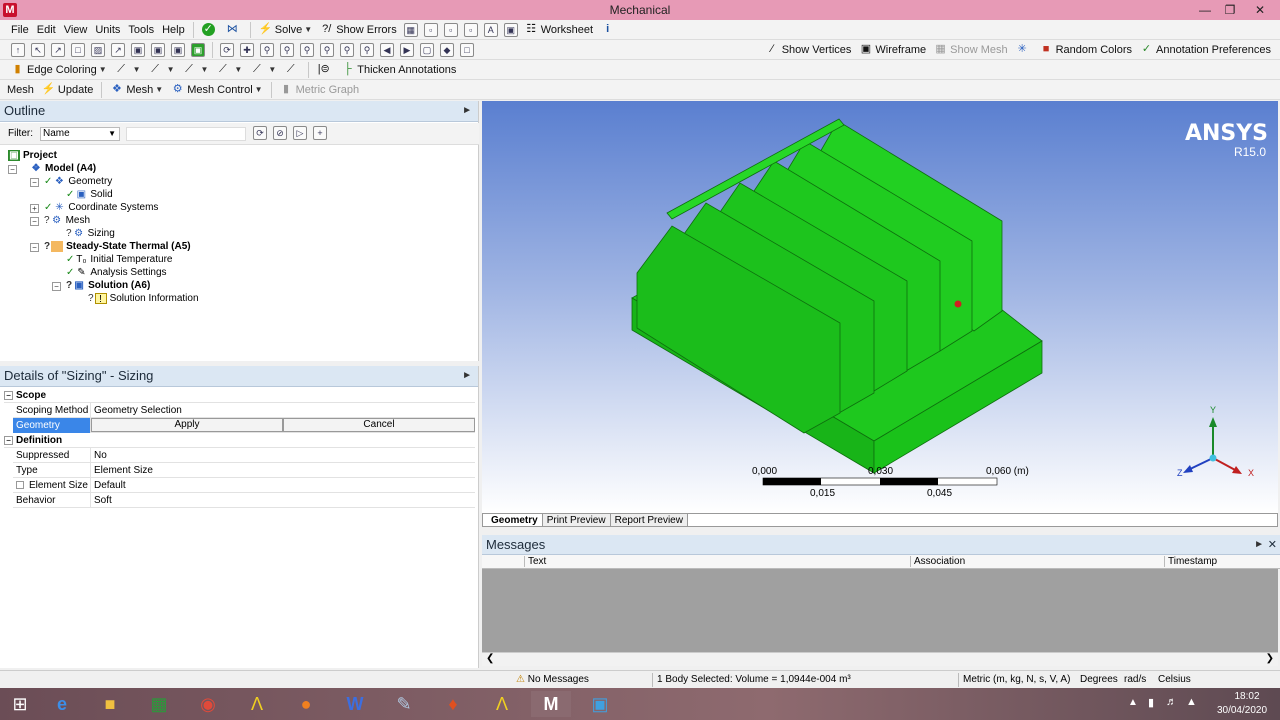 Image resolution: width=1280 pixels, height=720 pixels. Describe the element at coordinates (186, 134) in the screenshot. I see `filter-text-input` at that location.